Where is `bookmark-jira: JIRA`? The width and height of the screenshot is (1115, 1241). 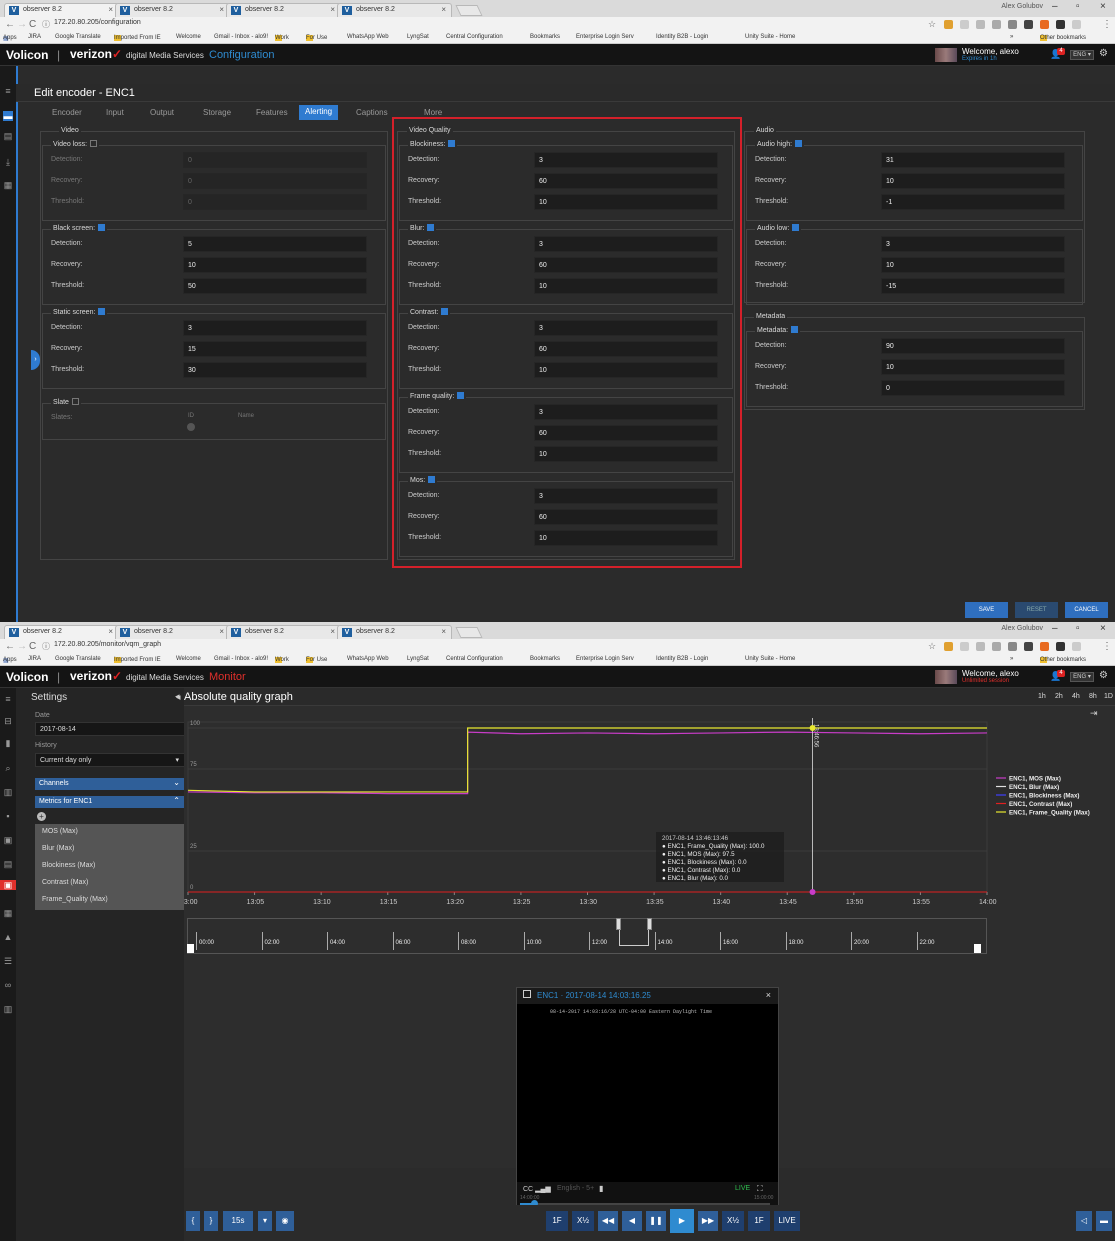
bookmark-jira: JIRA is located at coordinates (34, 659).